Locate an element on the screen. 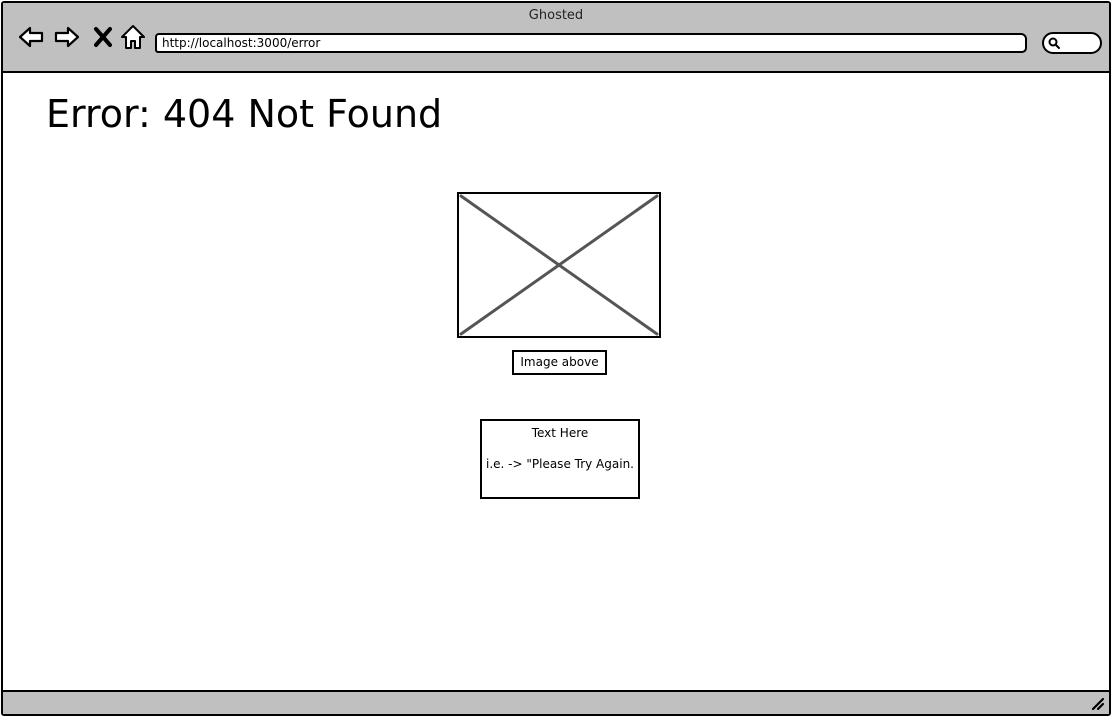  page-title: Error: 404 Not Found is located at coordinates (244, 114).